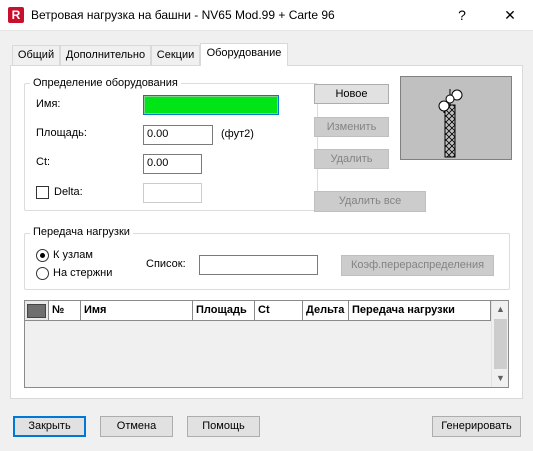 Image resolution: width=533 pixels, height=451 pixels. Describe the element at coordinates (65, 311) in the screenshot. I see `col-number: №` at that location.